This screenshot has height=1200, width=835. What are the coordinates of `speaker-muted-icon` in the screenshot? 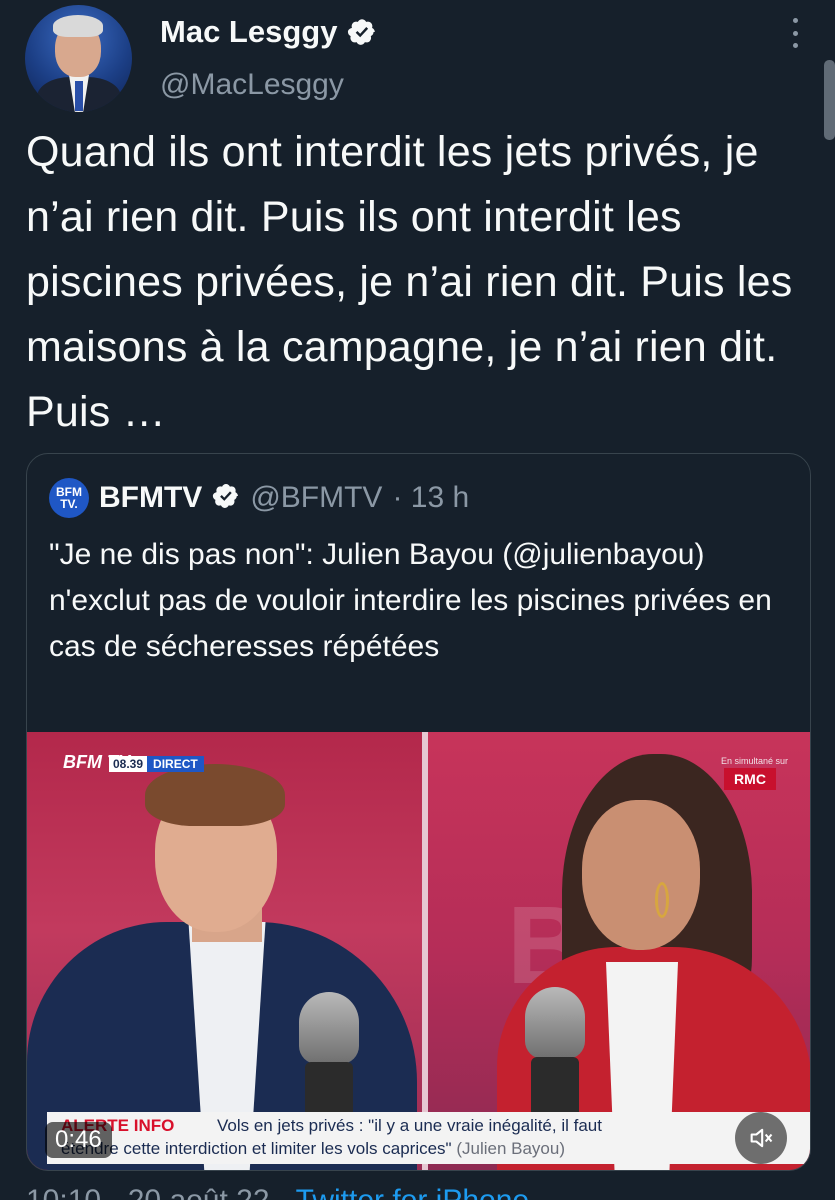 It's located at (761, 1138).